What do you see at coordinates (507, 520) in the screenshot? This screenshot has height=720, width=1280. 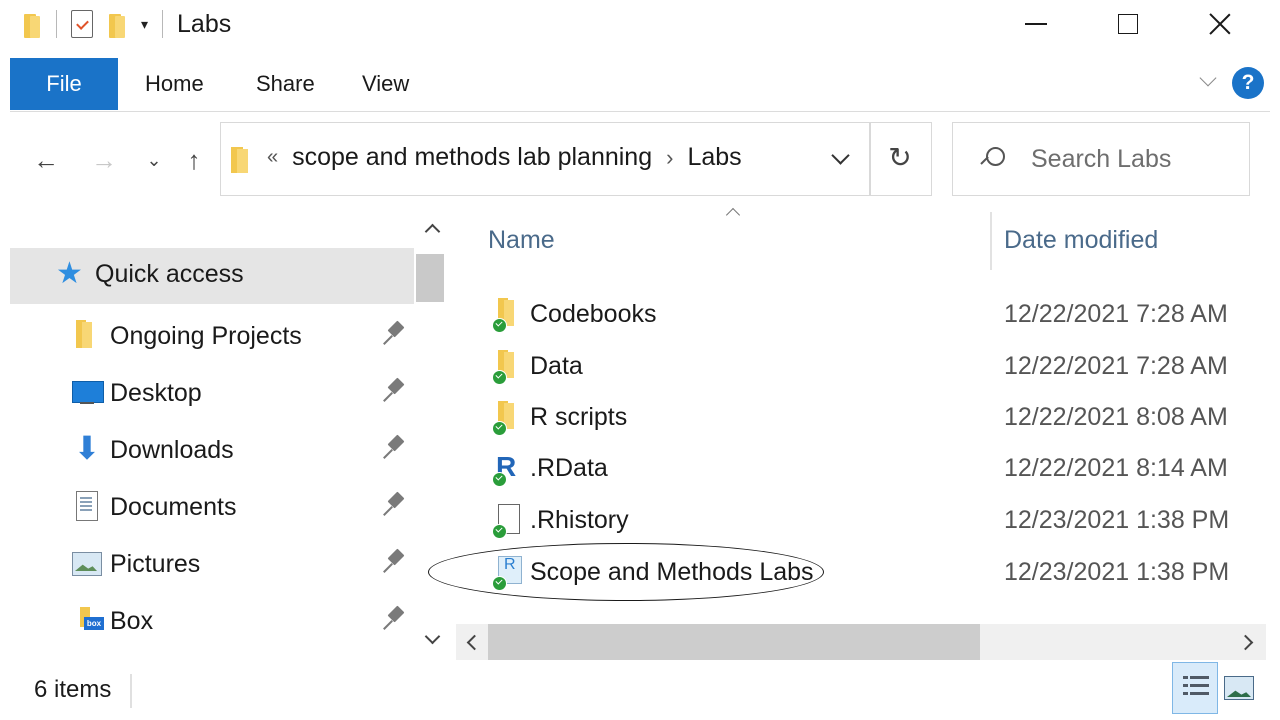 I see `file-icon` at bounding box center [507, 520].